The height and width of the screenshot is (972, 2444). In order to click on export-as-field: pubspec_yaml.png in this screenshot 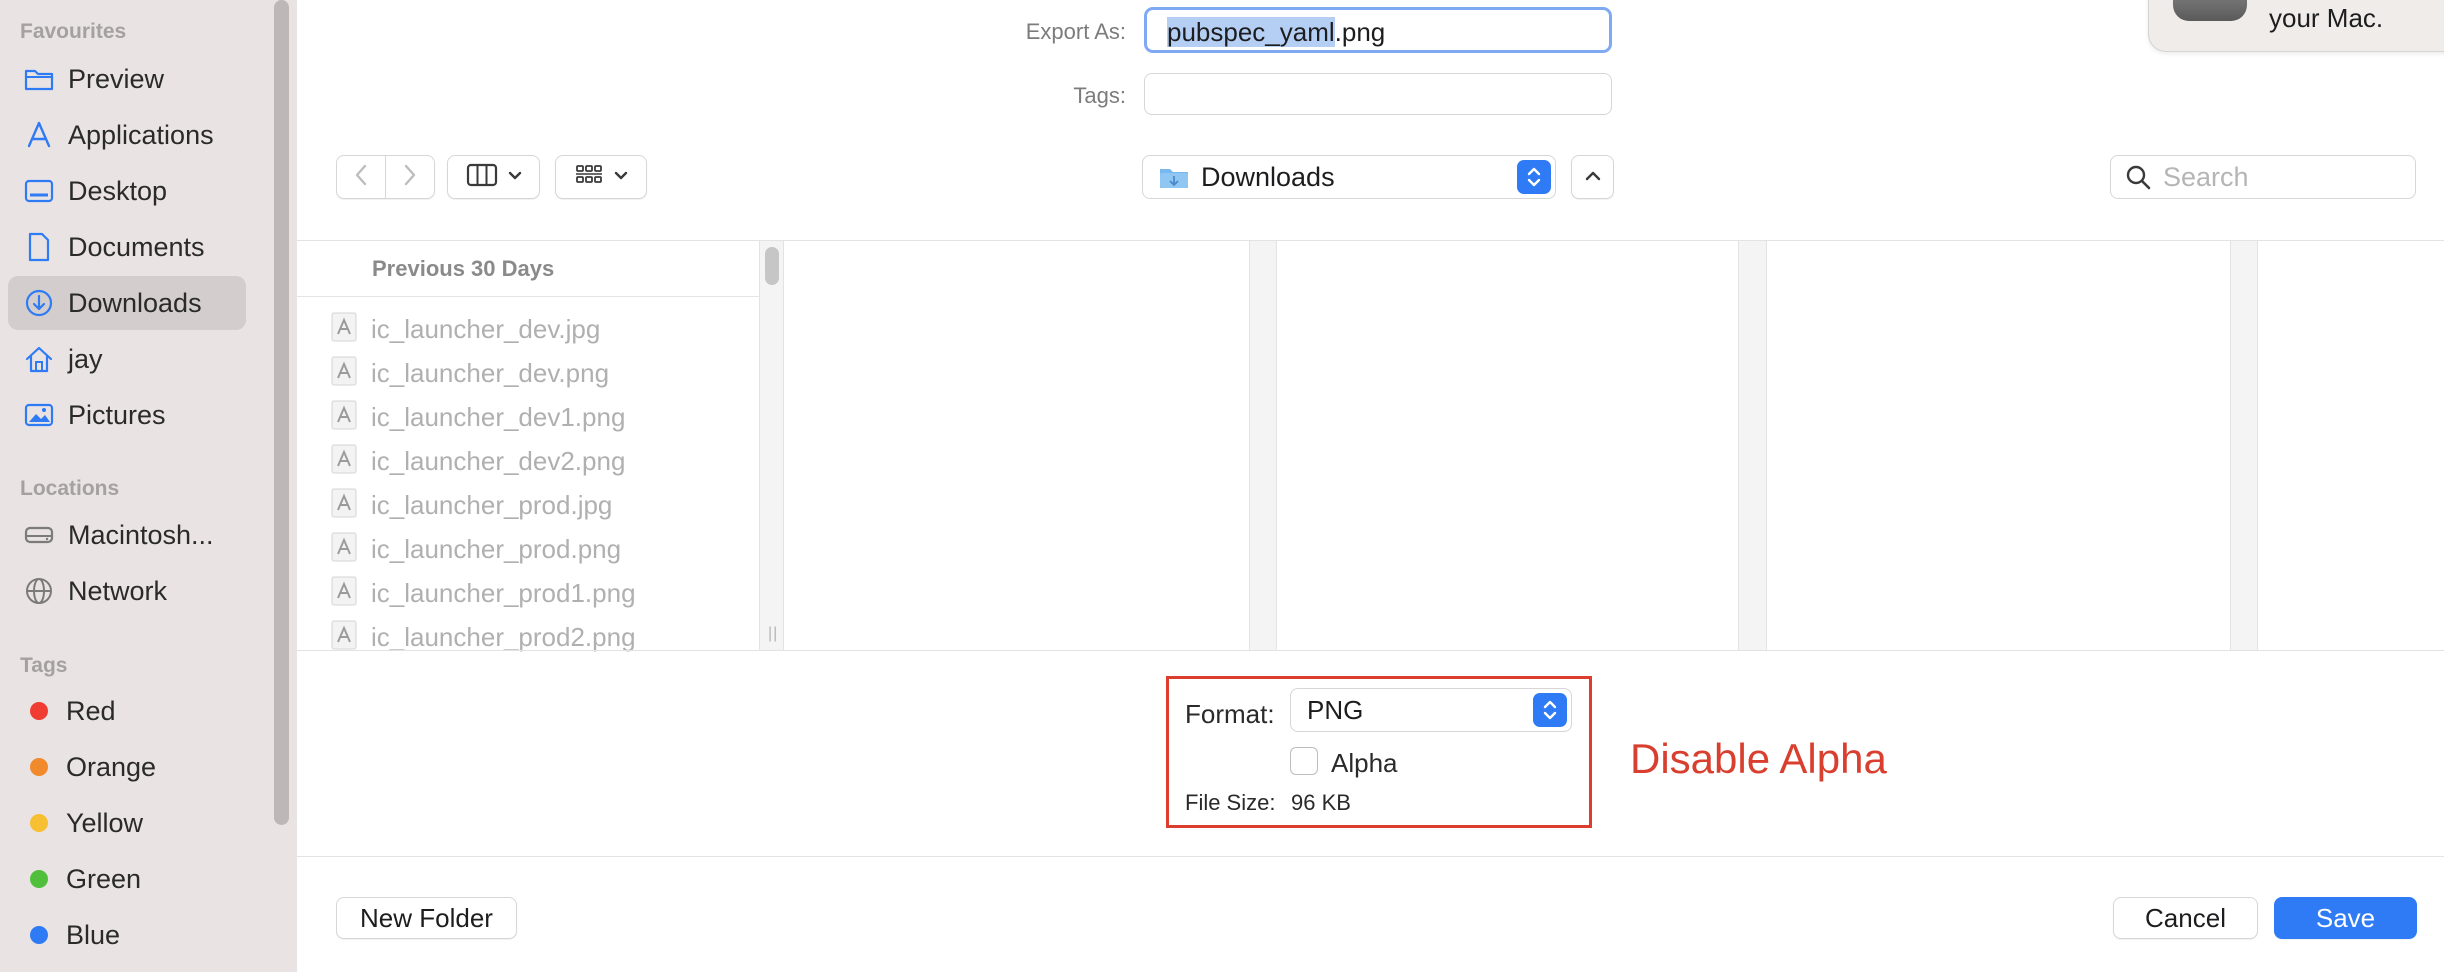, I will do `click(1378, 30)`.